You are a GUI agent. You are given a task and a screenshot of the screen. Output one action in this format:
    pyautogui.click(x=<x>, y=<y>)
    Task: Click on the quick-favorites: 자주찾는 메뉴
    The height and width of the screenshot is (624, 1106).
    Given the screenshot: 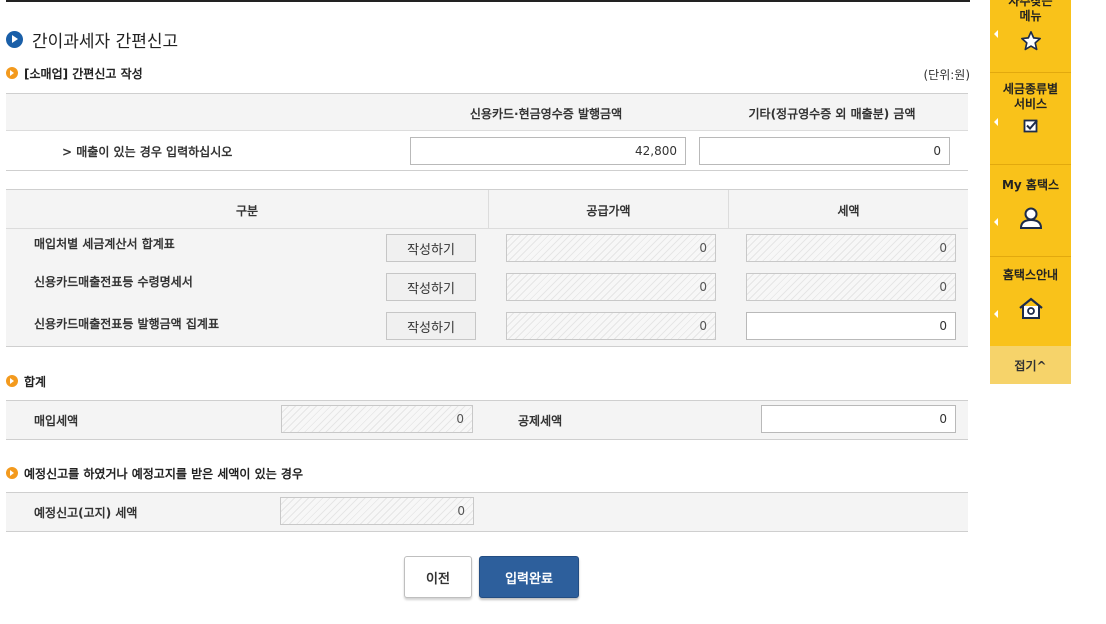 What is the action you would take?
    pyautogui.click(x=1030, y=34)
    